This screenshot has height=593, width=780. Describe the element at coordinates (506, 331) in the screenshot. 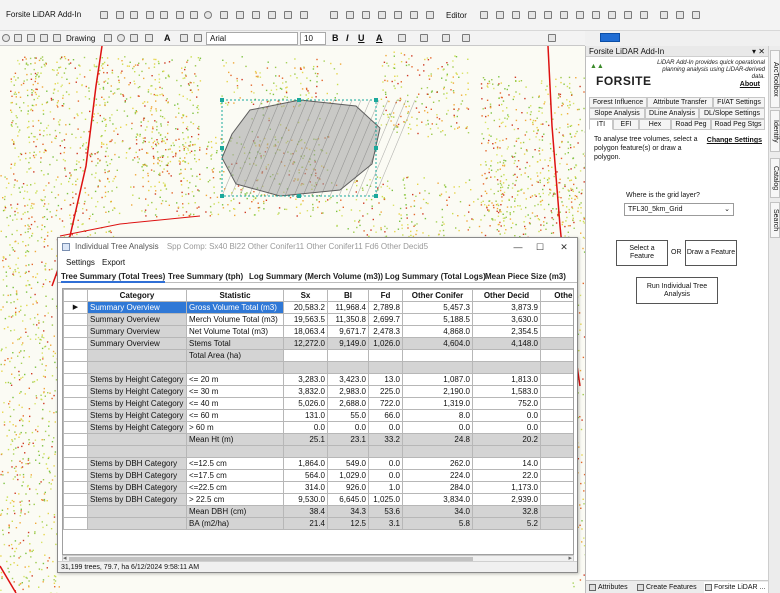

I see `value-cell: 2,354.5` at that location.